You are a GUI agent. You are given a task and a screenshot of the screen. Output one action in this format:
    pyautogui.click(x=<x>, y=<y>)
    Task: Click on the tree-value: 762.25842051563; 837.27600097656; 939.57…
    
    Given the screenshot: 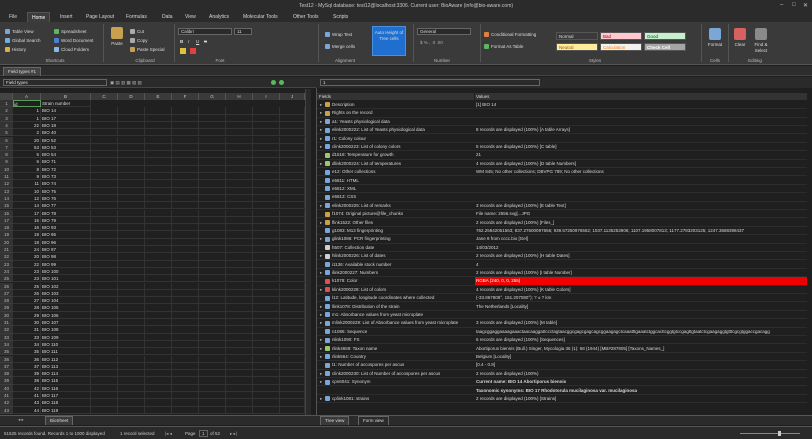 What is the action you would take?
    pyautogui.click(x=641, y=230)
    